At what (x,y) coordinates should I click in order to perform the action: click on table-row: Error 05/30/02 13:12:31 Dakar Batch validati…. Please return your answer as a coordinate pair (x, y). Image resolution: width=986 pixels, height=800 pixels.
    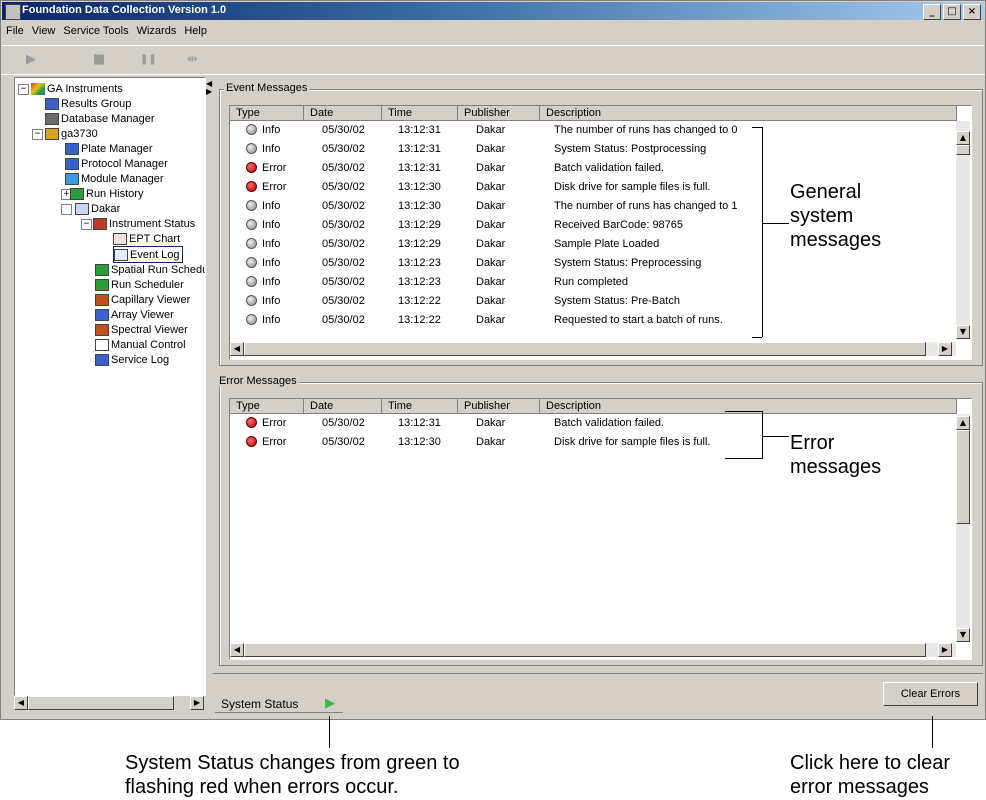
    Looking at the image, I should click on (593, 169).